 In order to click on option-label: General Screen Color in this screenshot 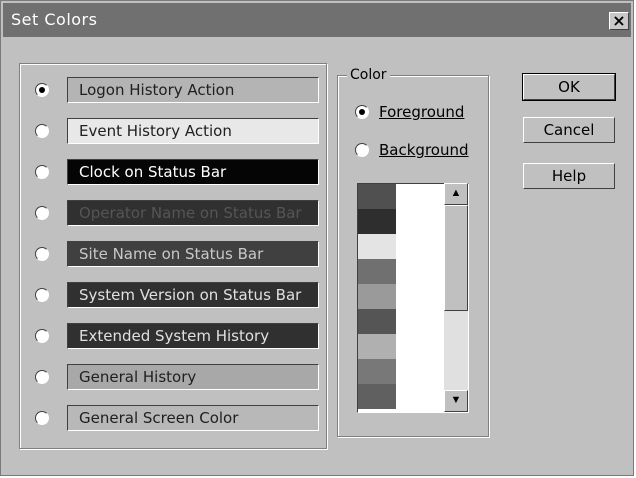, I will do `click(159, 418)`.